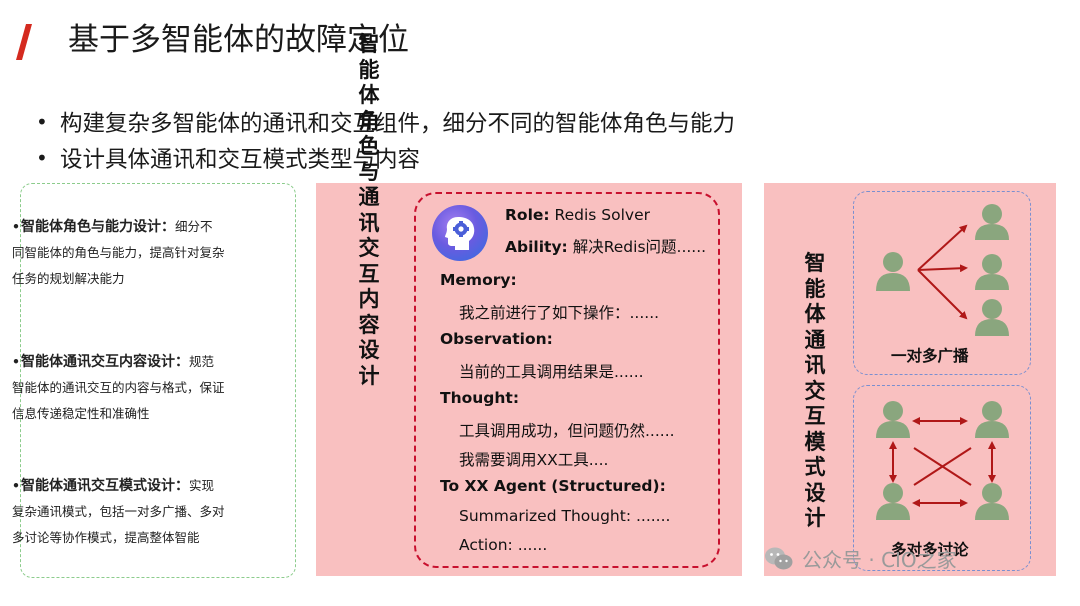 The width and height of the screenshot is (1080, 606). Describe the element at coordinates (879, 560) in the screenshot. I see `watermark-text: 公众号 · CIO之家` at that location.